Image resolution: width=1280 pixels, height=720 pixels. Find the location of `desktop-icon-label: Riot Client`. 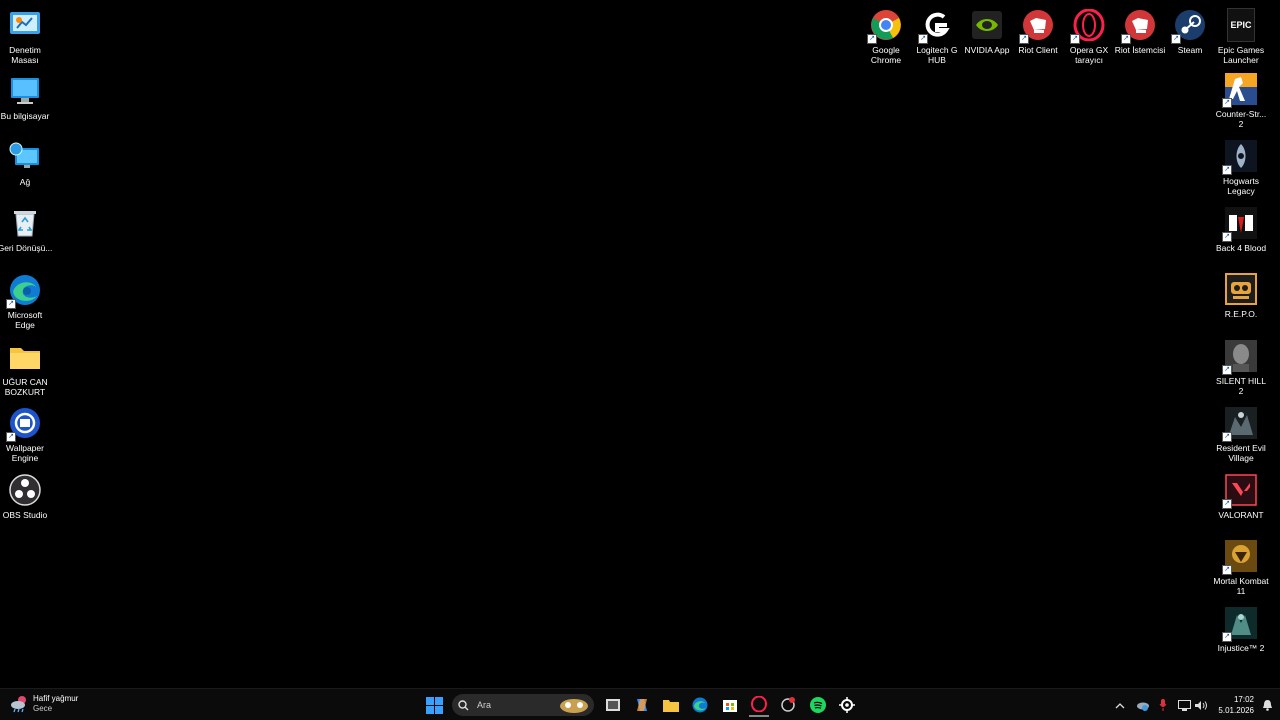

desktop-icon-label: Riot Client is located at coordinates (1038, 50).